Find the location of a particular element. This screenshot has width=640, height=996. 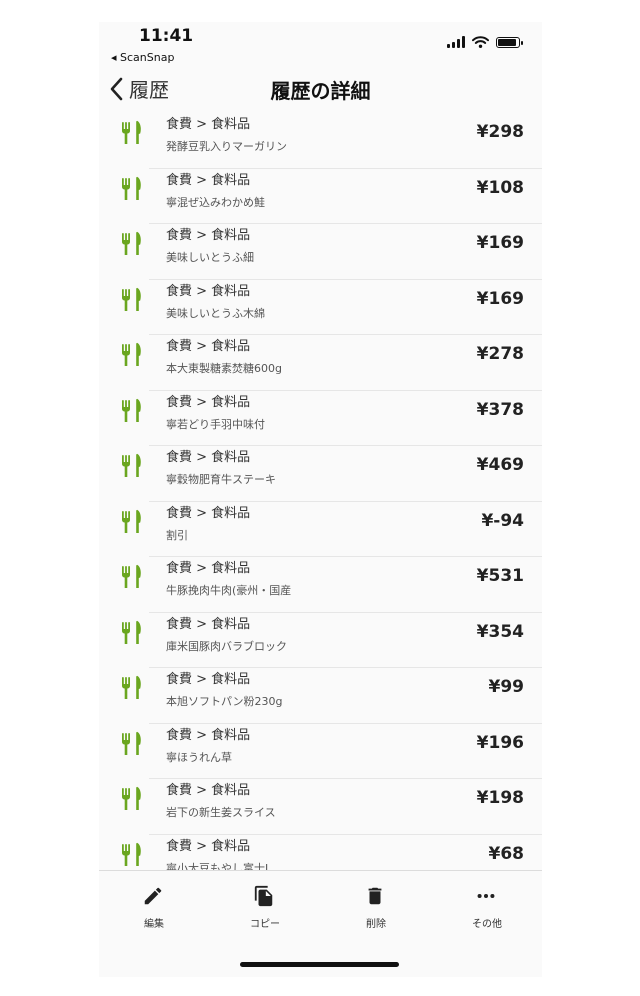

delete-button: 削除 is located at coordinates (376, 901).